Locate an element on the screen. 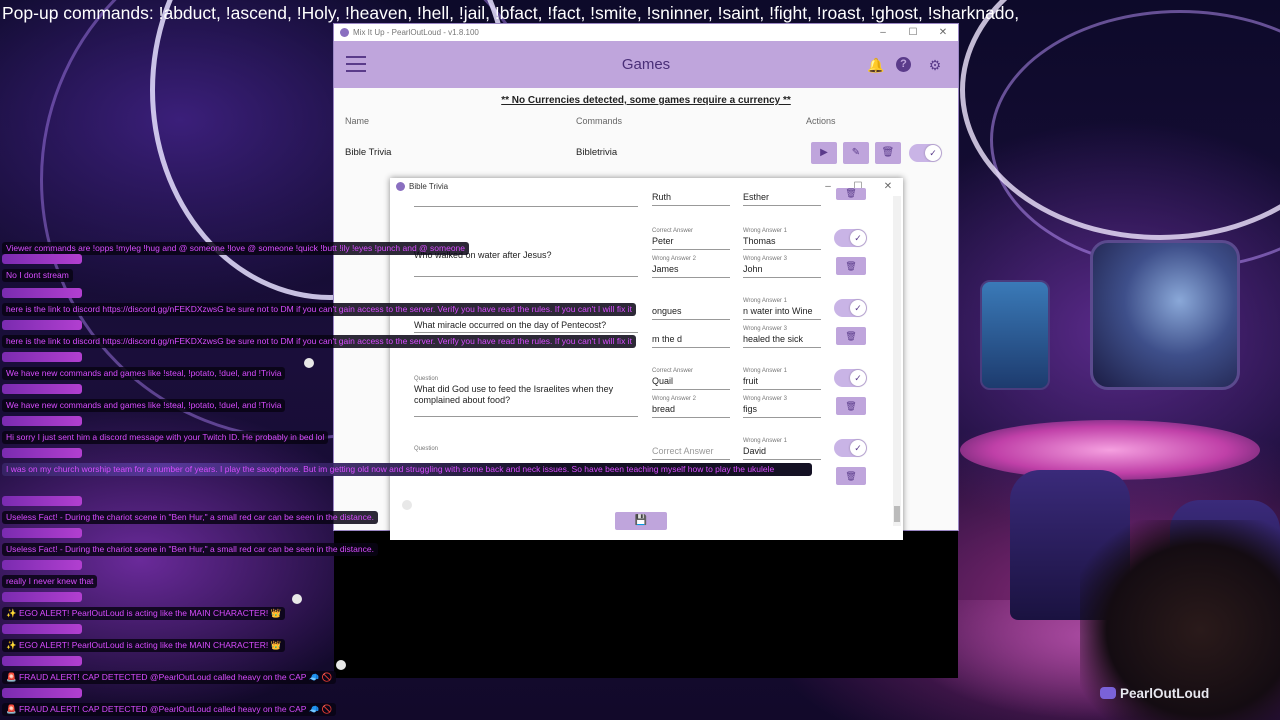 The image size is (1280, 720). question-underline is located at coordinates (526, 206).